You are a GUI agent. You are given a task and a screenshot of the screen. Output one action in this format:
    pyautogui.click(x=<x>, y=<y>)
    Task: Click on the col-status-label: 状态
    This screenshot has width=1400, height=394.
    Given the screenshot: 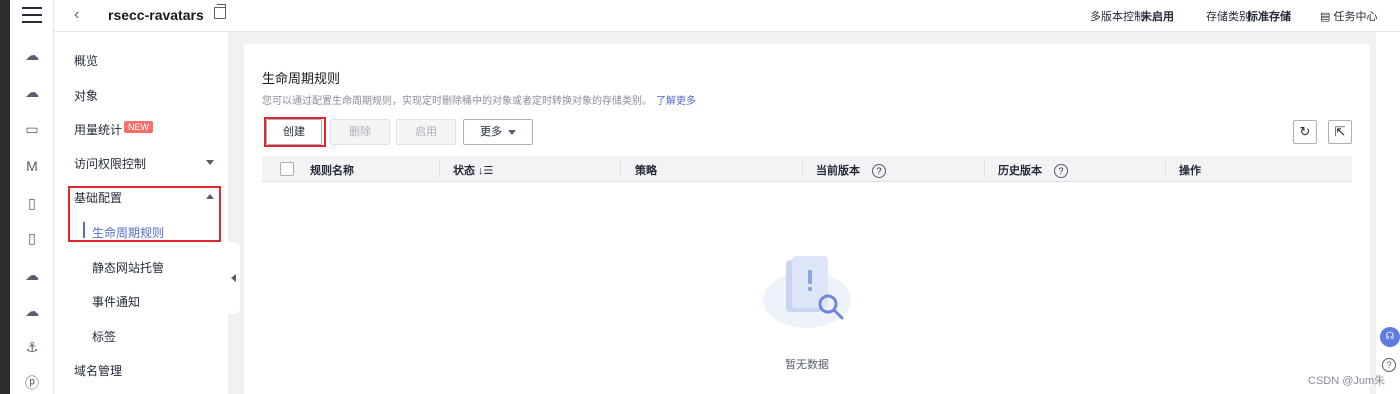 What is the action you would take?
    pyautogui.click(x=464, y=171)
    